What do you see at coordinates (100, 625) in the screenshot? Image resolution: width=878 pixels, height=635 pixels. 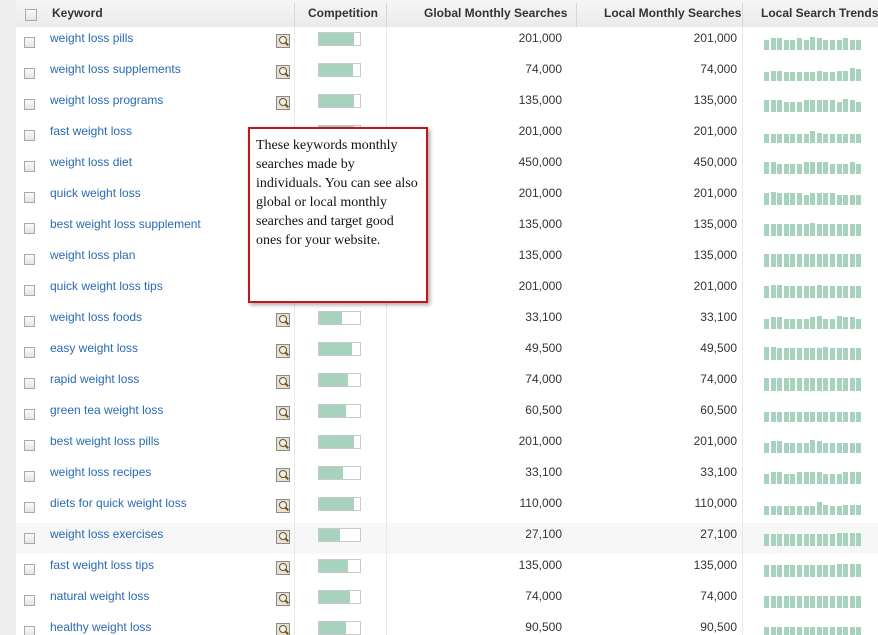 I see `keyword-link: healthy weight loss` at bounding box center [100, 625].